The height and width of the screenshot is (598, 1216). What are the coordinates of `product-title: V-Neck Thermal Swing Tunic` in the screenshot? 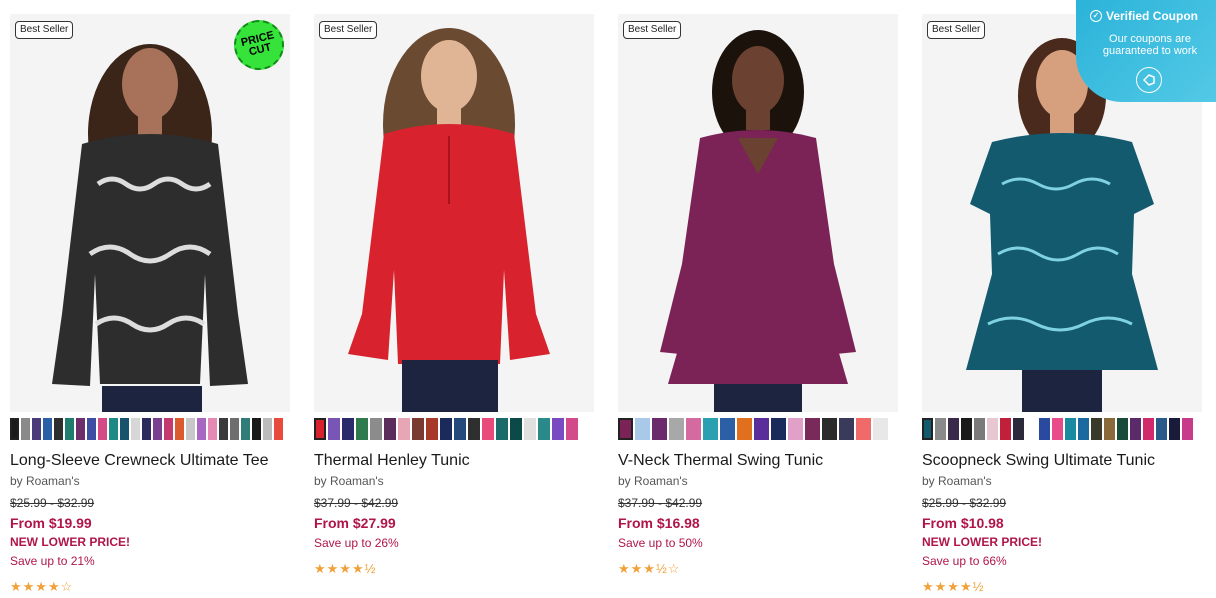 It's located at (720, 461).